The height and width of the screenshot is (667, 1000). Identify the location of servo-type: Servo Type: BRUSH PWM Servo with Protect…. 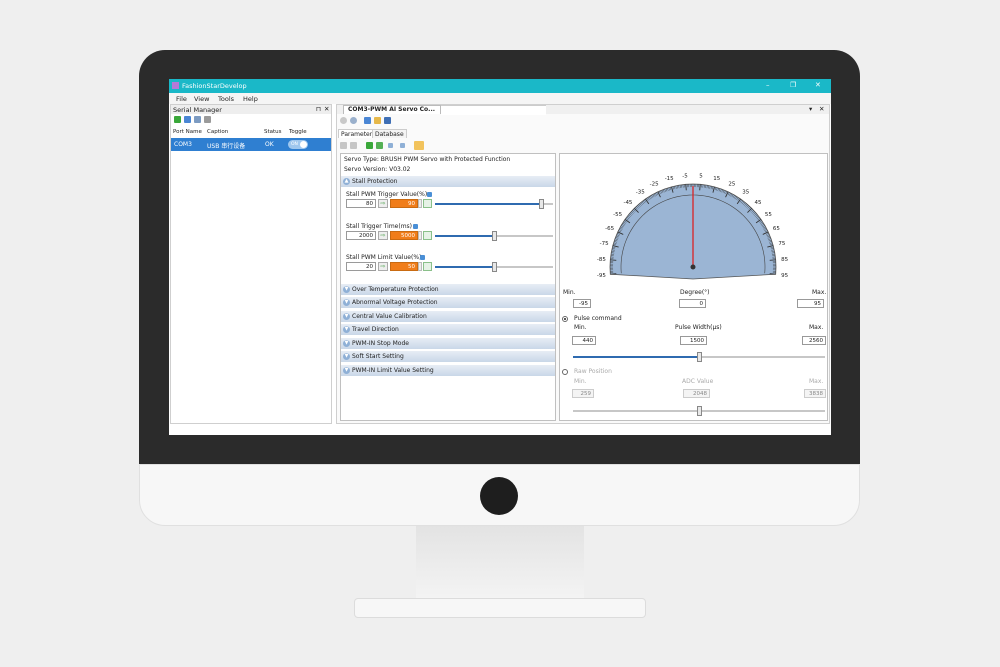
(427, 159).